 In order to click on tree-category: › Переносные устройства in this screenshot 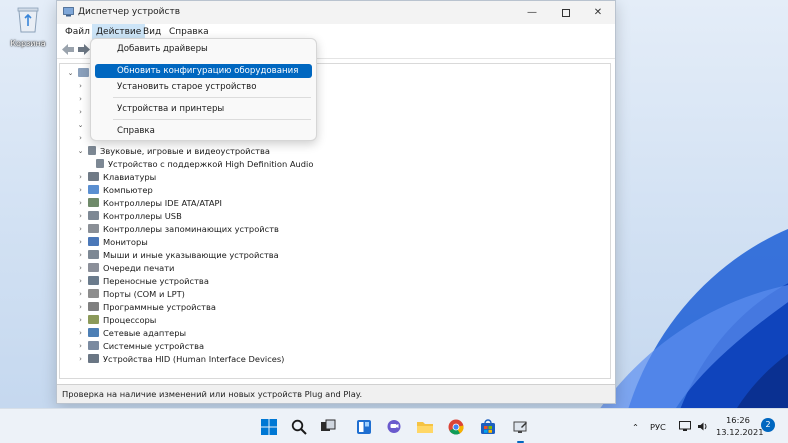, I will do `click(142, 280)`.